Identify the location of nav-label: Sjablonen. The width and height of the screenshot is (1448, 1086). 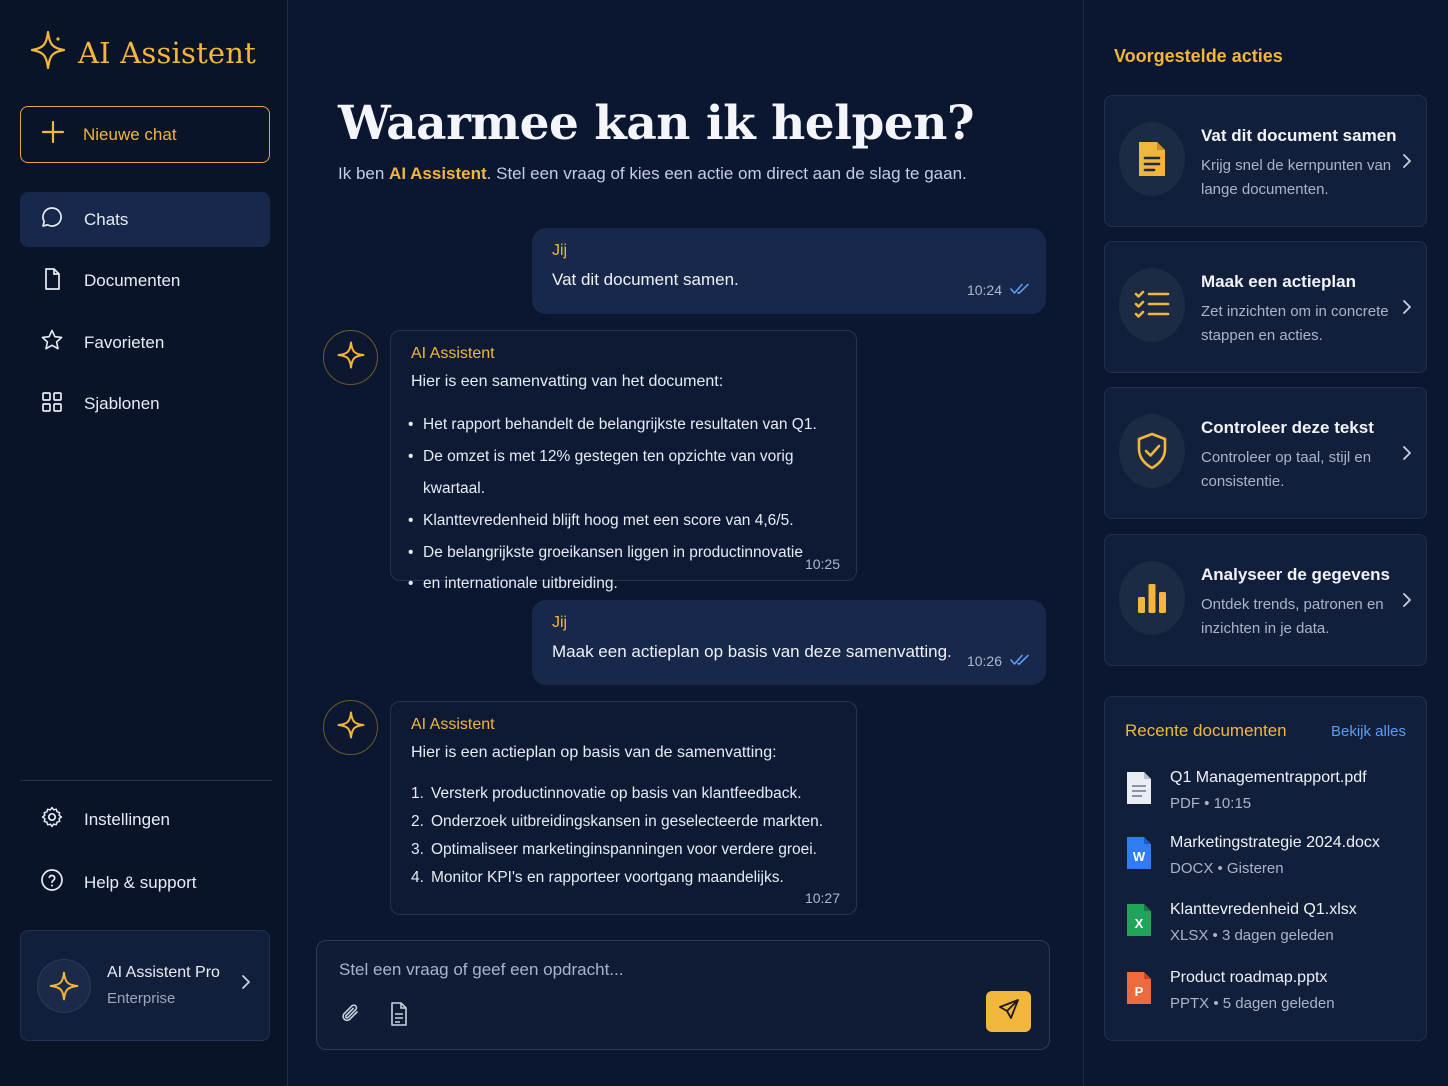
(122, 403).